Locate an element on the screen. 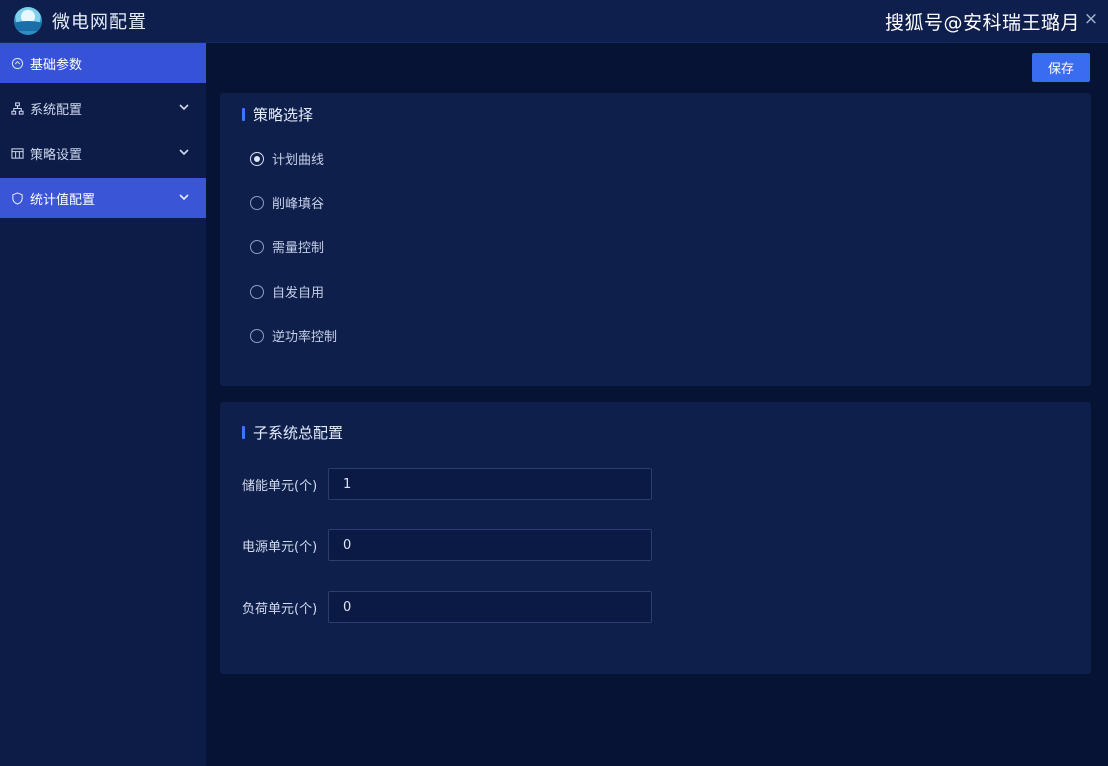  shield-icon is located at coordinates (17, 198).